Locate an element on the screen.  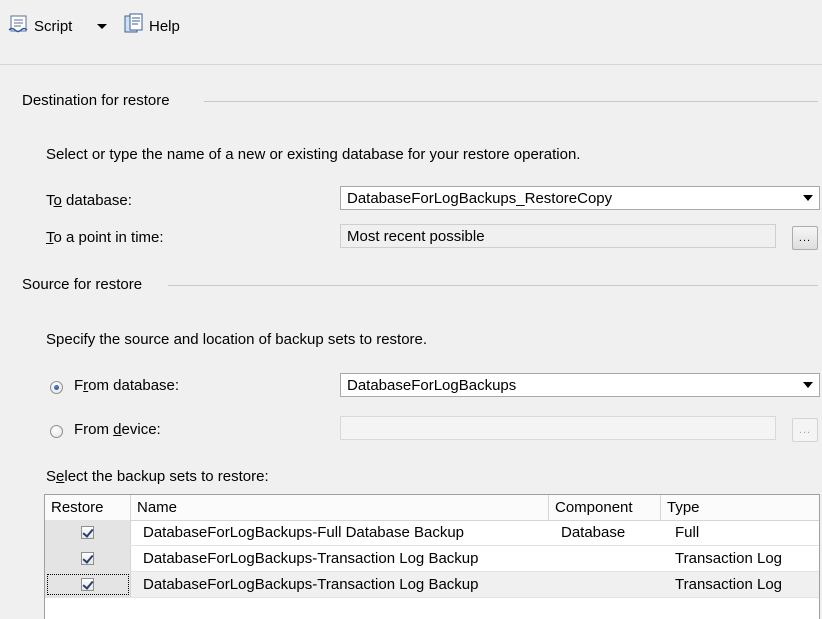
script-button: Script is located at coordinates (40, 26).